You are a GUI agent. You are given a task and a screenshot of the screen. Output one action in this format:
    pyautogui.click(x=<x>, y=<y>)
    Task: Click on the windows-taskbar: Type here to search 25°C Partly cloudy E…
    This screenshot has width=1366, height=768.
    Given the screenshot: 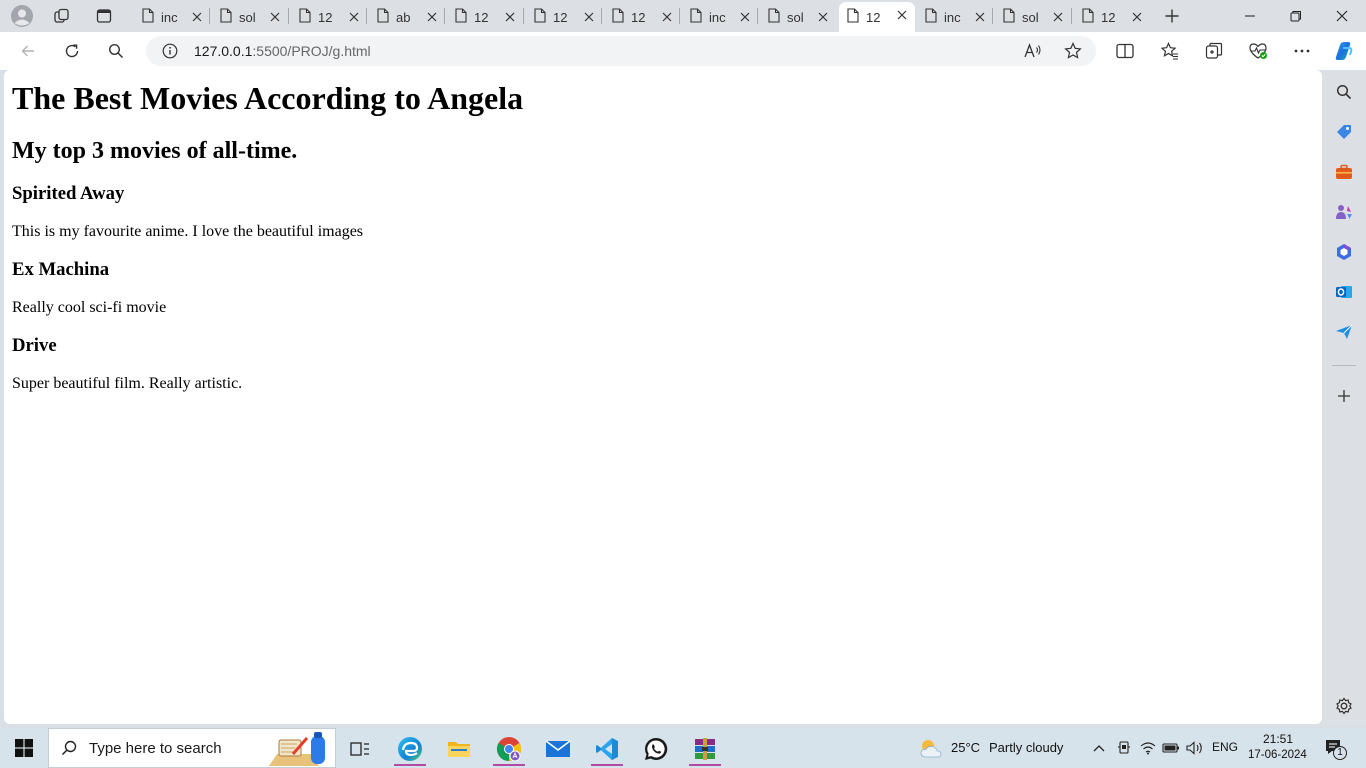 What is the action you would take?
    pyautogui.click(x=683, y=748)
    